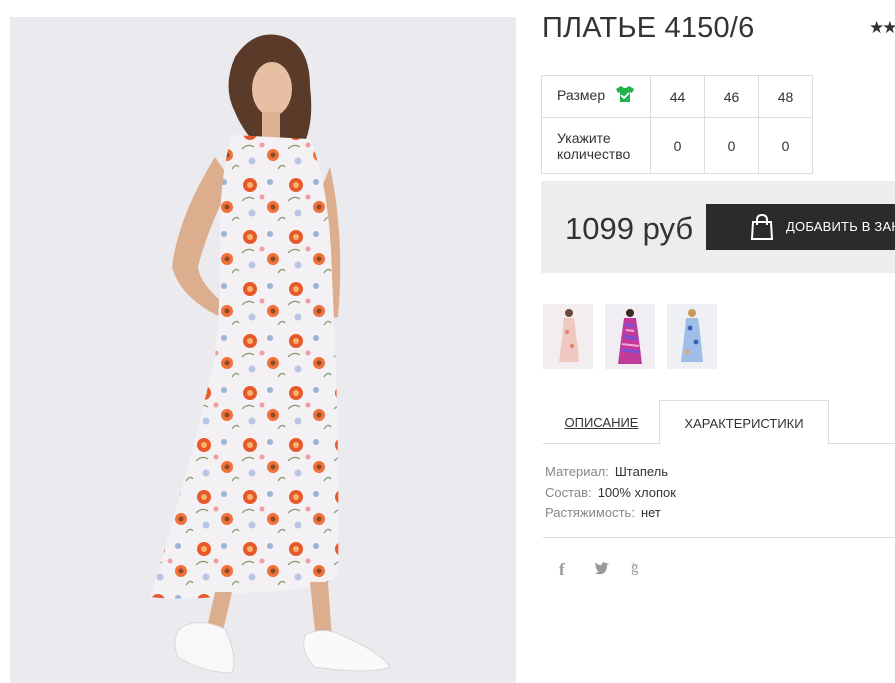 This screenshot has width=895, height=683. Describe the element at coordinates (596, 145) in the screenshot. I see `quantity-label: Укажите количество` at that location.